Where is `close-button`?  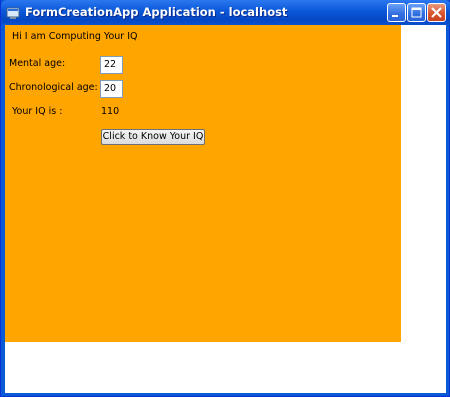 close-button is located at coordinates (436, 12).